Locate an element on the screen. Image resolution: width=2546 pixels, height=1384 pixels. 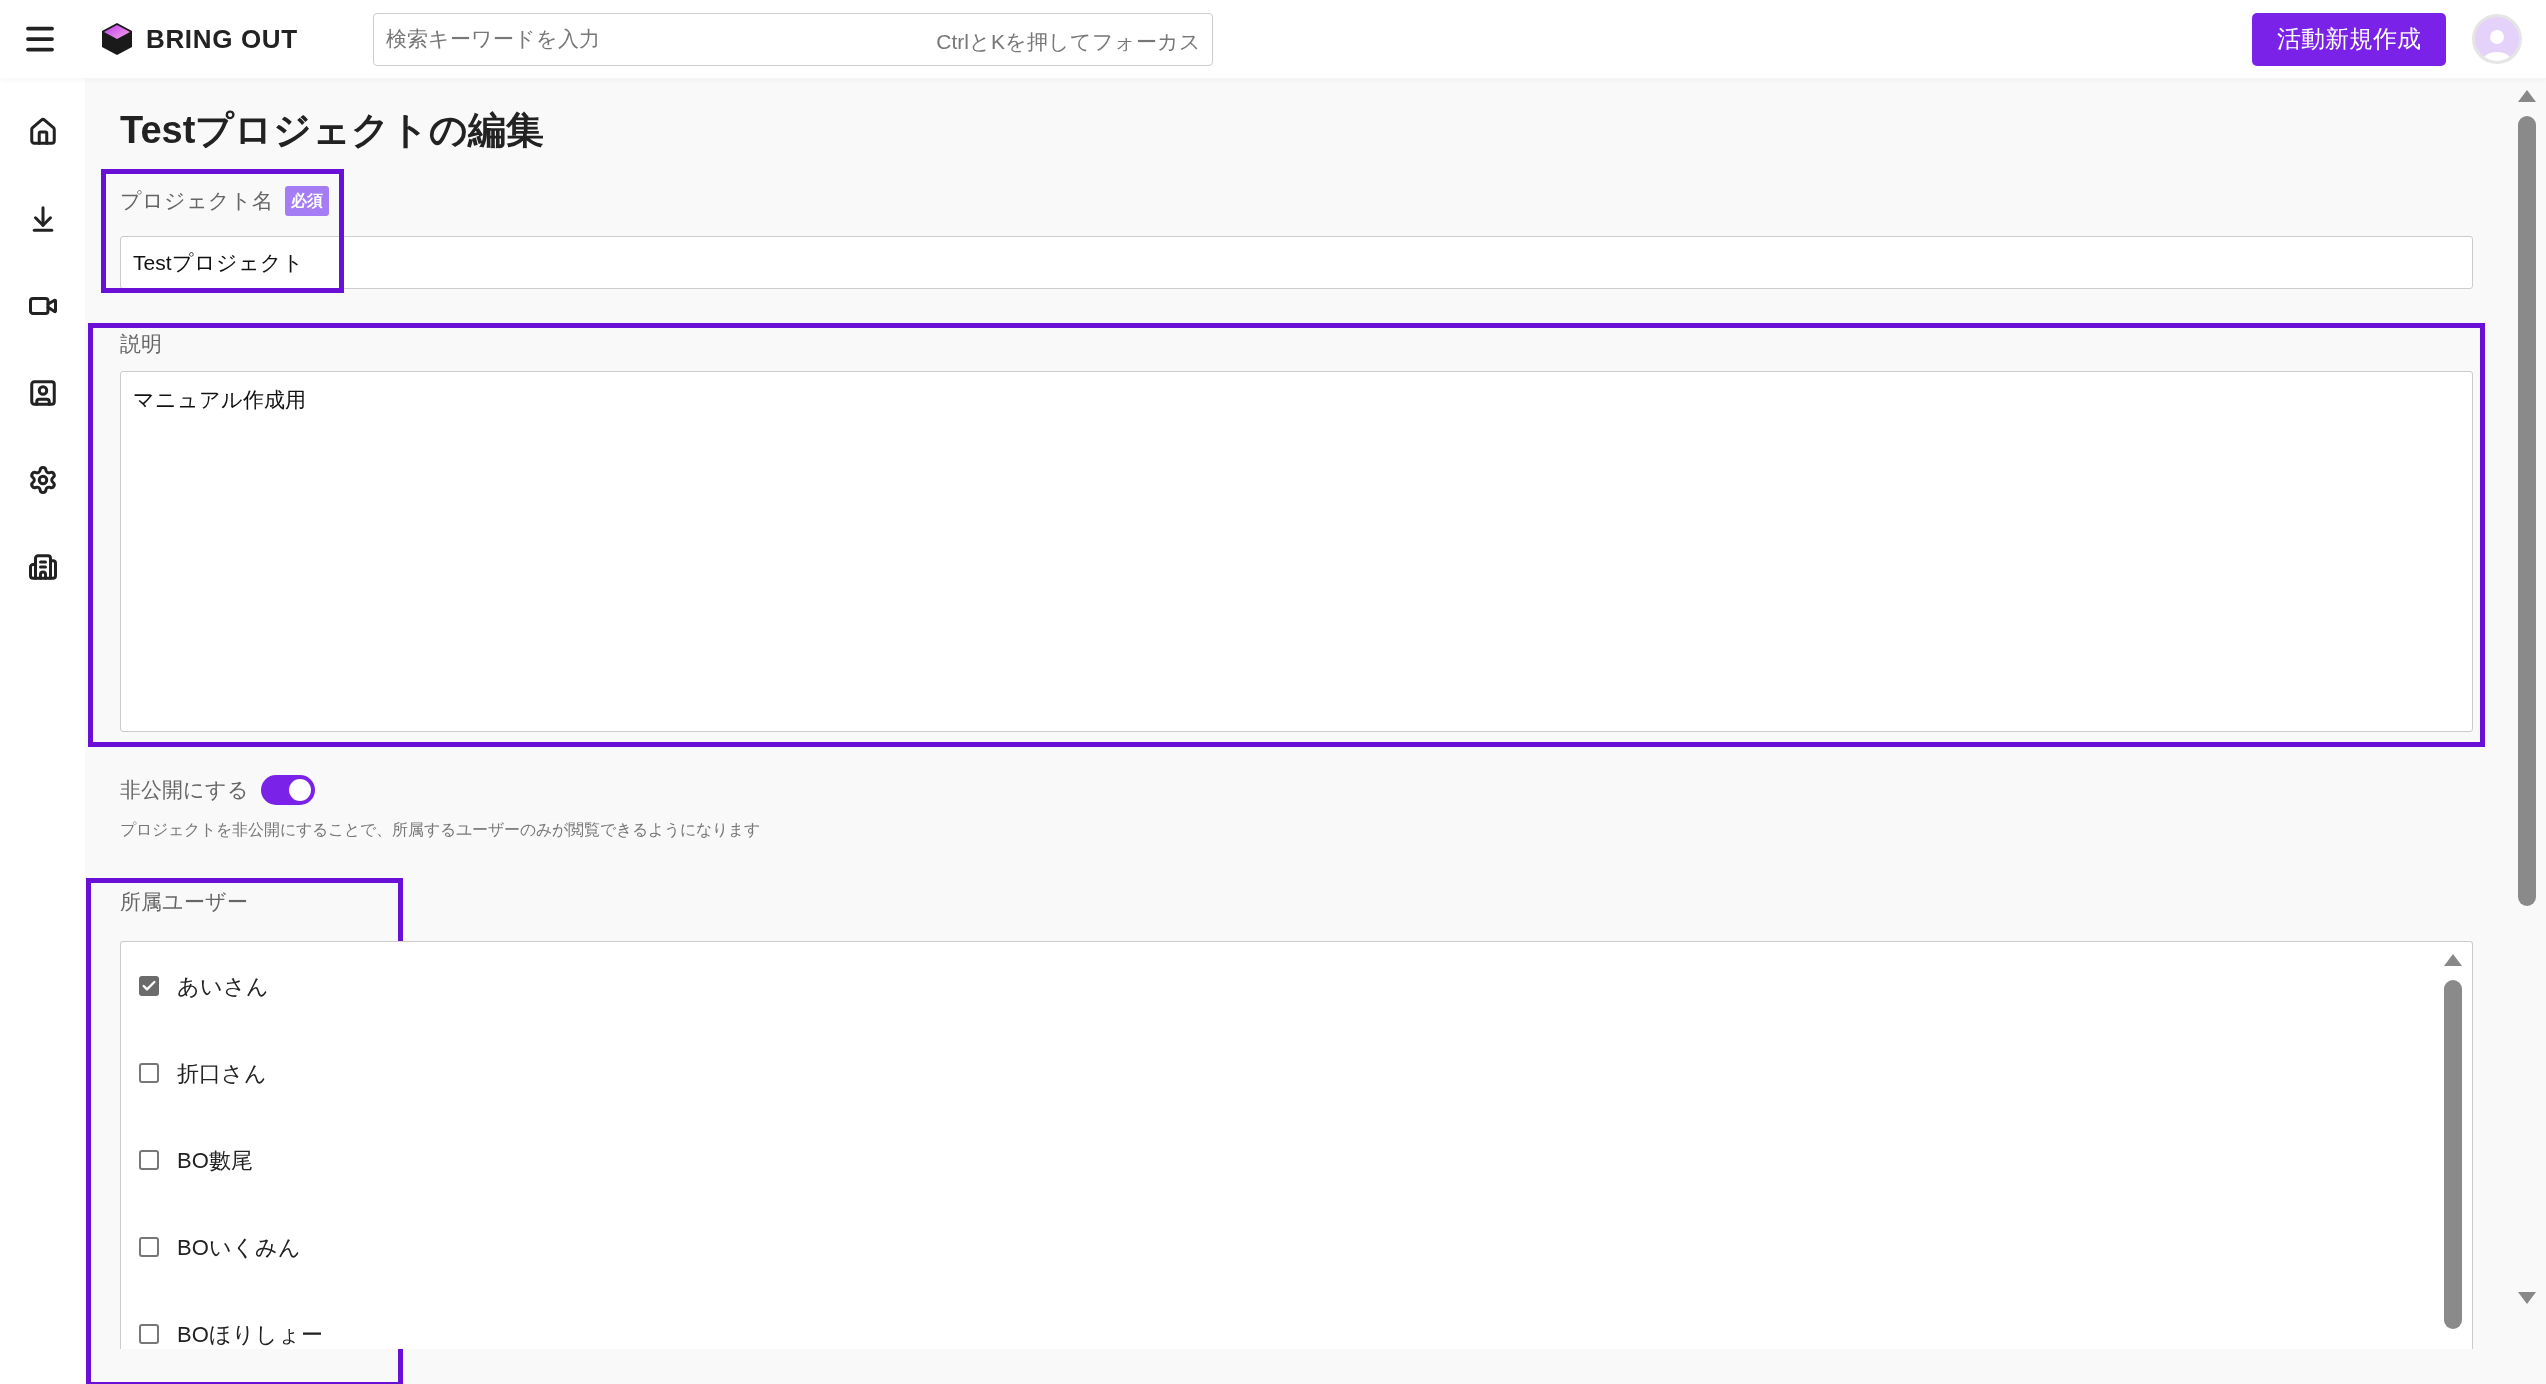
page-scrollbar is located at coordinates (2527, 697).